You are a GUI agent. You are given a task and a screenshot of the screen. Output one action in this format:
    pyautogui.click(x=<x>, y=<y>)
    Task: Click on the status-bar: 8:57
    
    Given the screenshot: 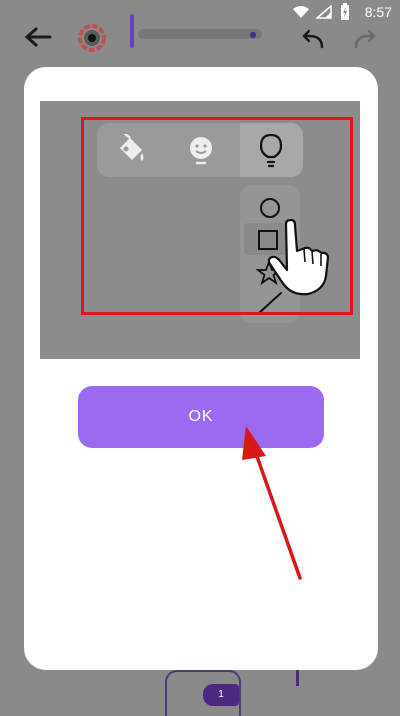 What is the action you would take?
    pyautogui.click(x=200, y=12)
    